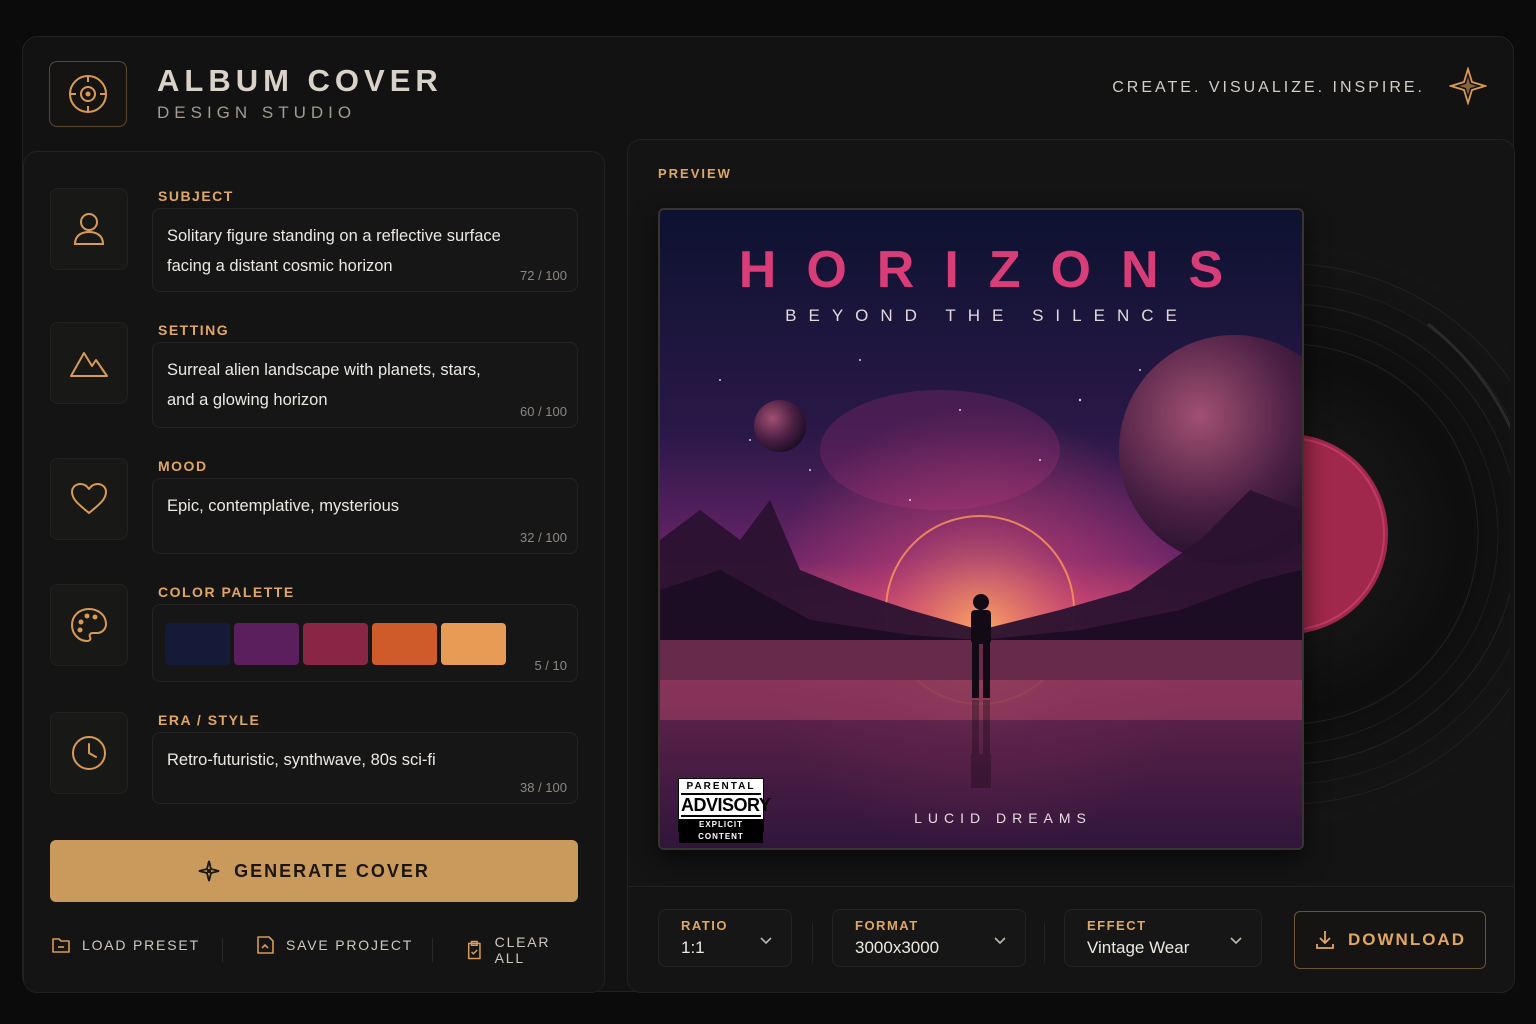 The width and height of the screenshot is (1536, 1024). I want to click on sparkle-icon, so click(209, 871).